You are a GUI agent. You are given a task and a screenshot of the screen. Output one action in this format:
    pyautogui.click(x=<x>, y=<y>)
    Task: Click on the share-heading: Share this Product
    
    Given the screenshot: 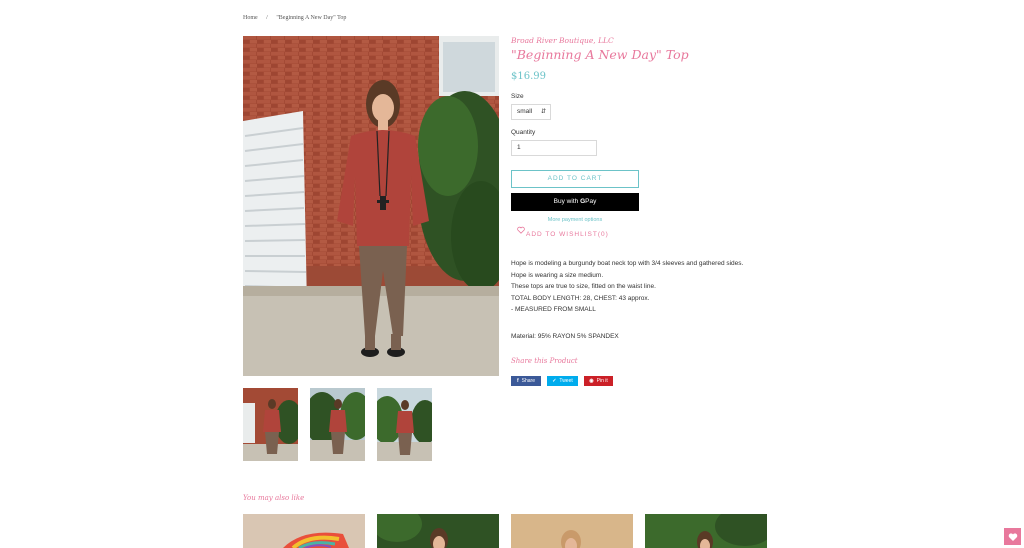 What is the action you would take?
    pyautogui.click(x=544, y=361)
    